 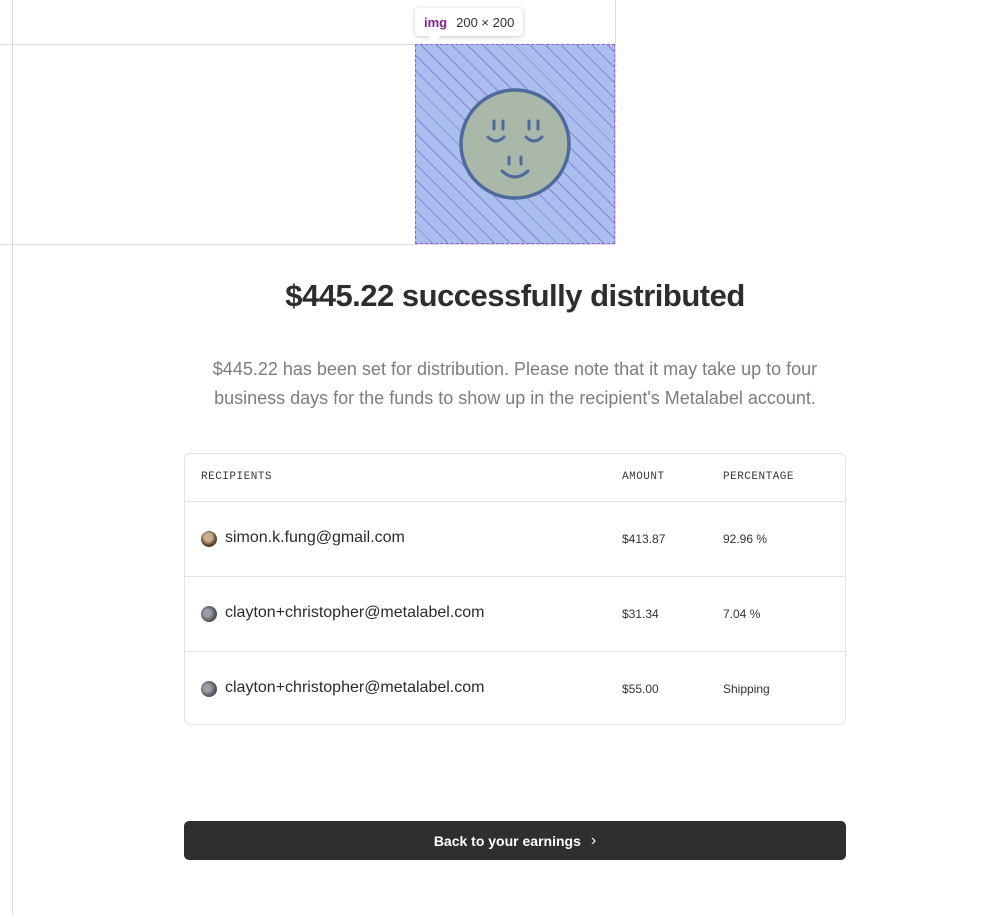 What do you see at coordinates (593, 840) in the screenshot?
I see `chevron-right-icon: ›` at bounding box center [593, 840].